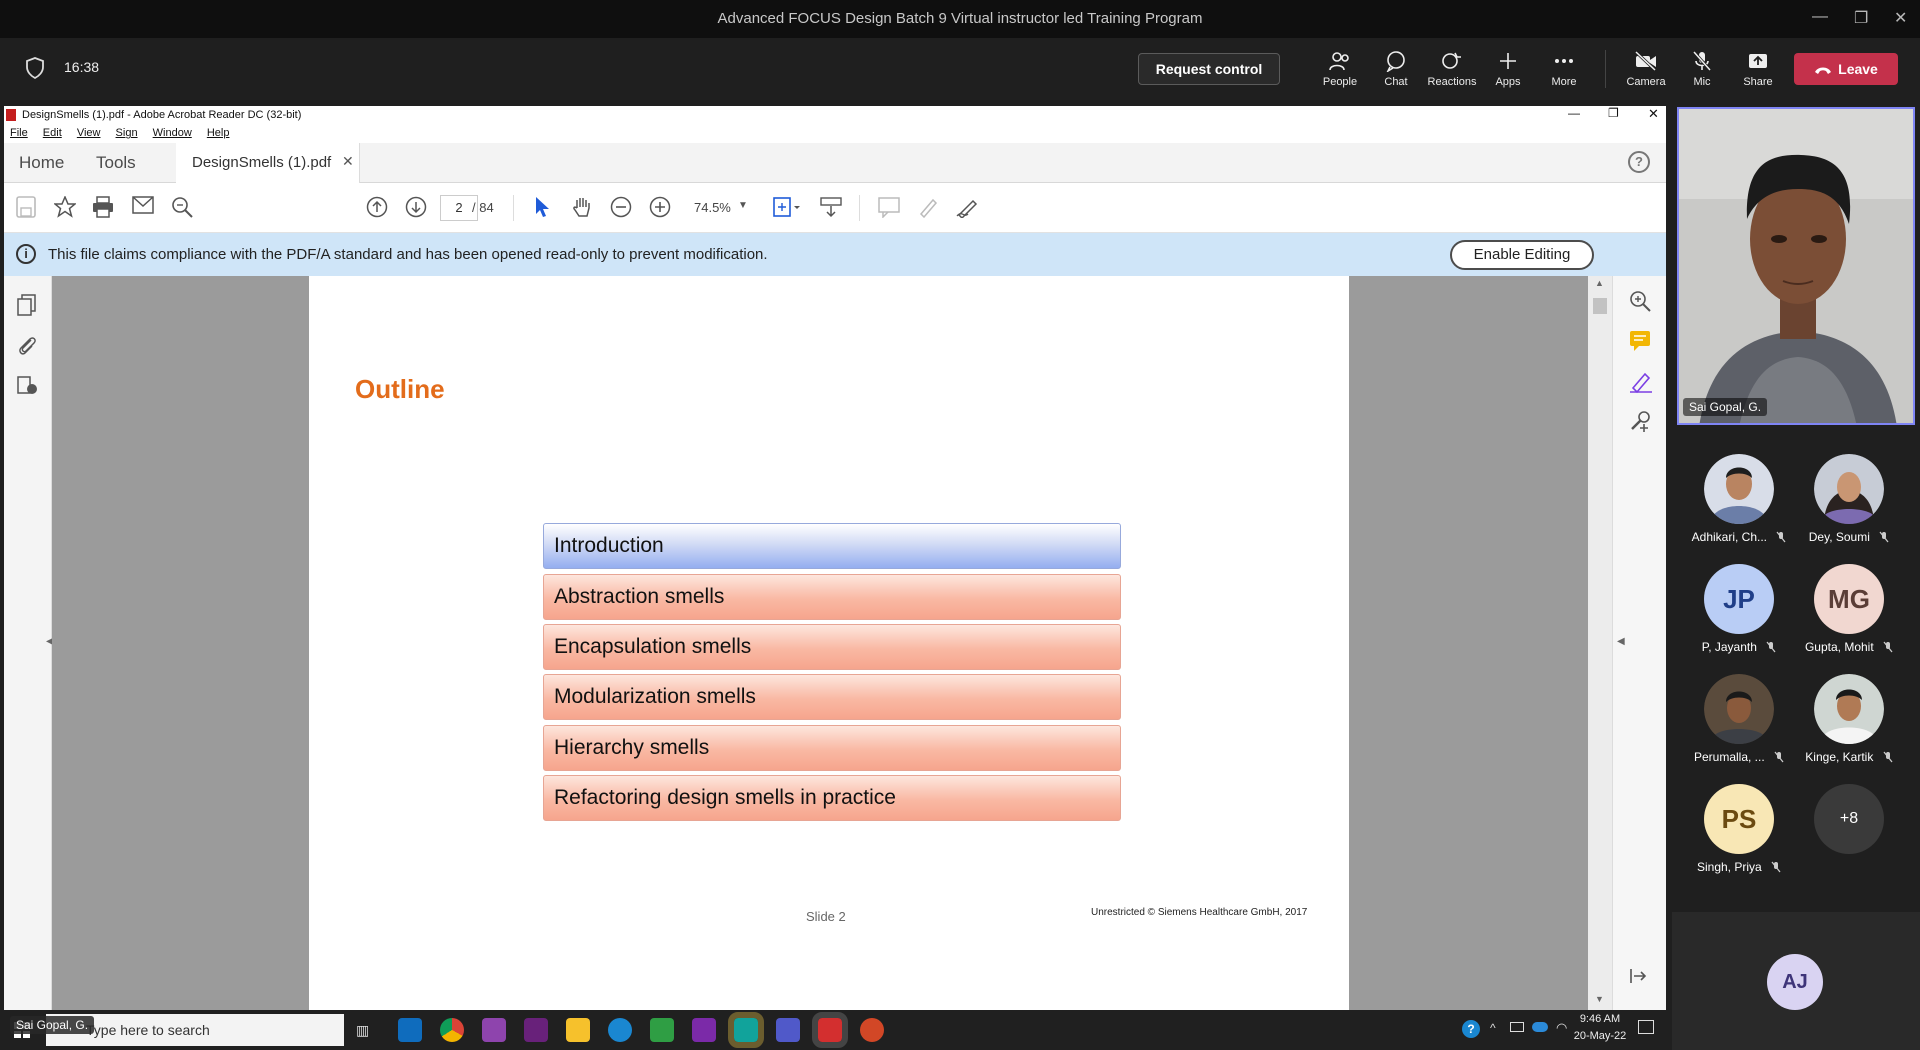 Image resolution: width=1920 pixels, height=1050 pixels. I want to click on zoom-out-icon, so click(621, 207).